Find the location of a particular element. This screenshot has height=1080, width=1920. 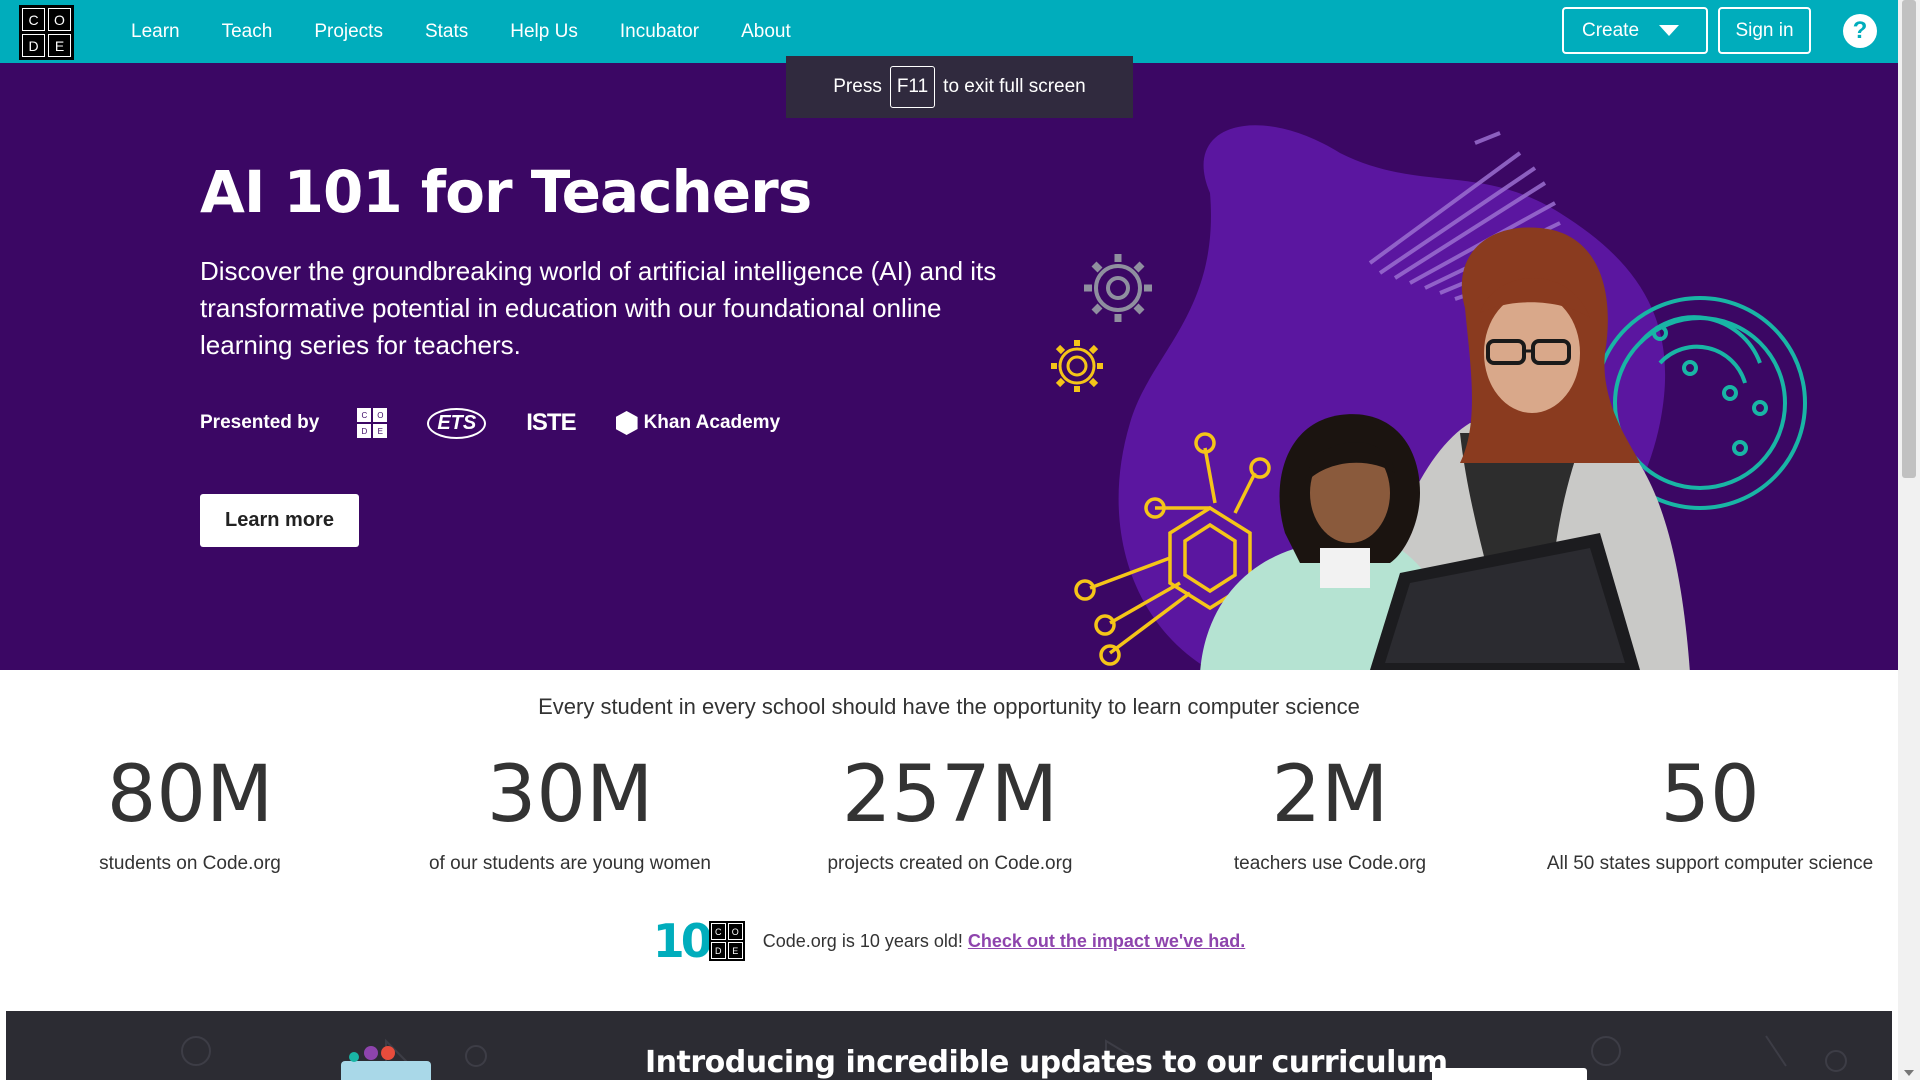

stat-students: 80M students on Code.org is located at coordinates (190, 810).